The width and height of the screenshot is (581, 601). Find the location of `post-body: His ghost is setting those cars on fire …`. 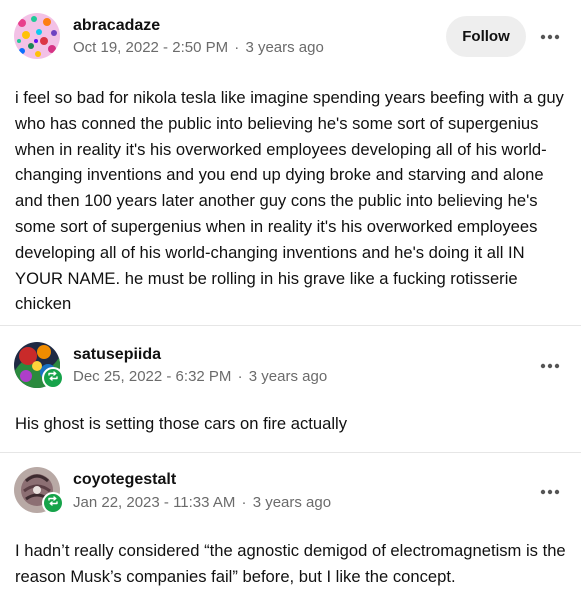

post-body: His ghost is setting those cars on fire … is located at coordinates (181, 423).